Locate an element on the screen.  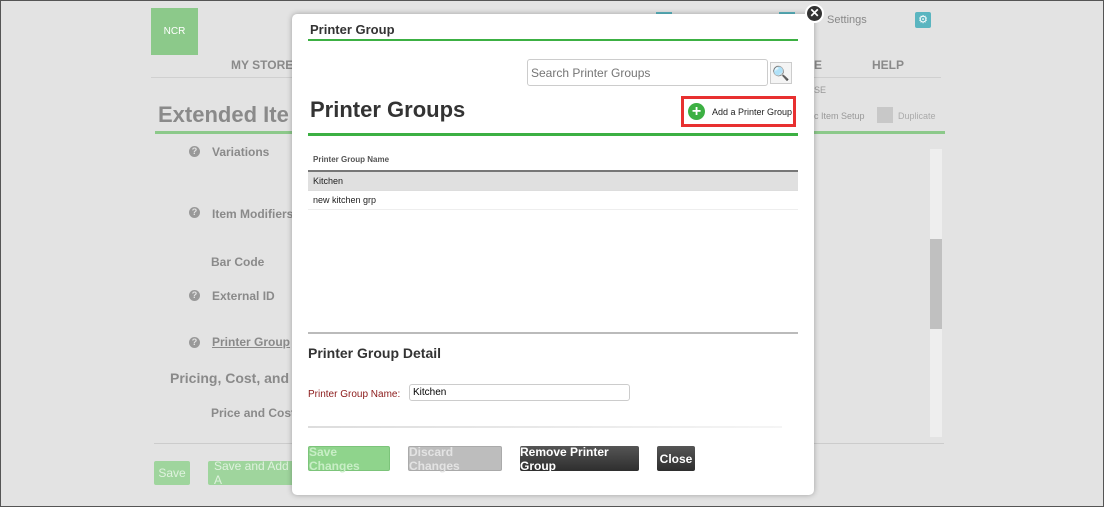
close-button: Close is located at coordinates (676, 458).